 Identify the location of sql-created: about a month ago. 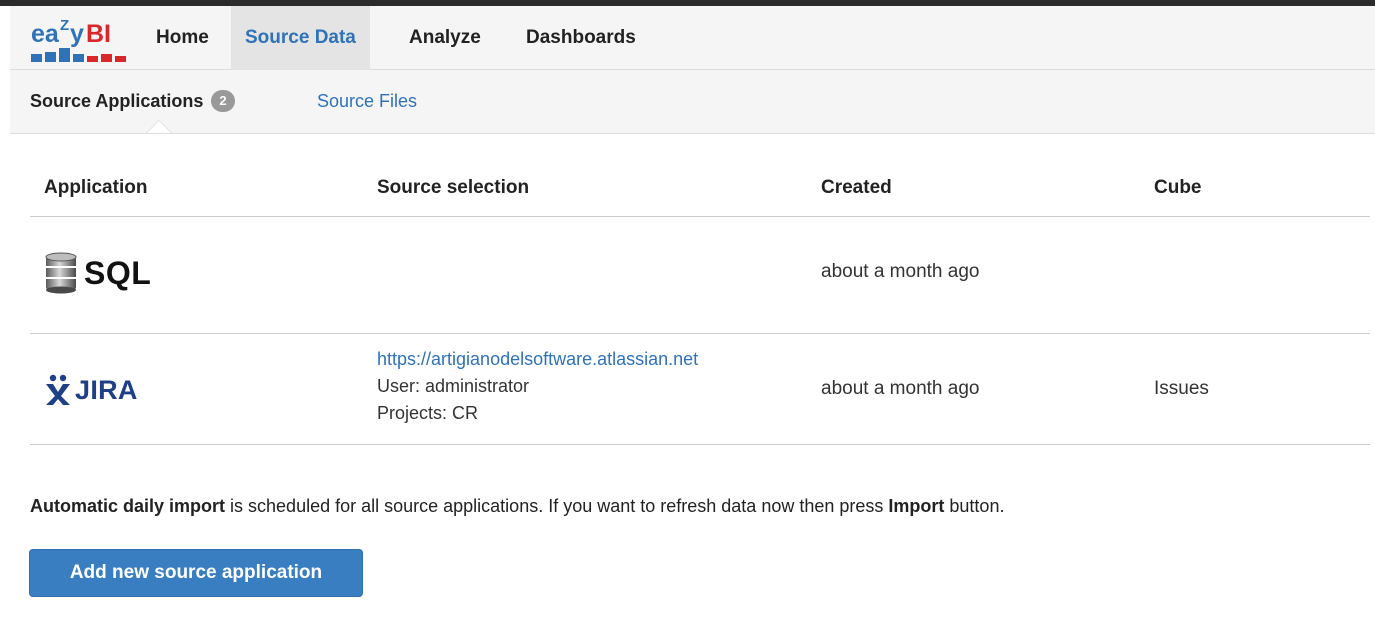
(900, 271).